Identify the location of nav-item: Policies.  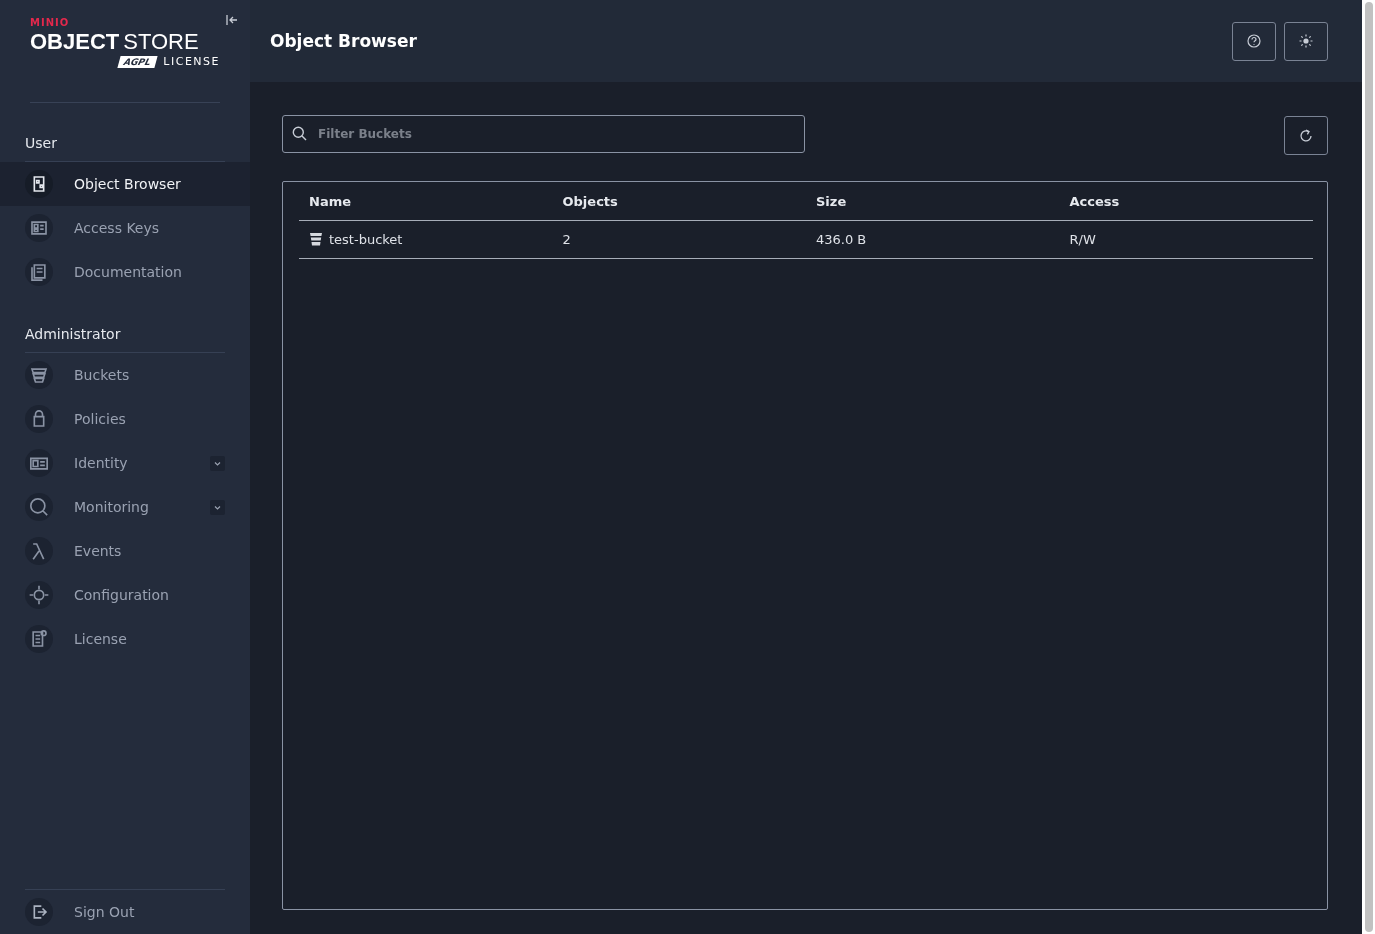
(125, 419).